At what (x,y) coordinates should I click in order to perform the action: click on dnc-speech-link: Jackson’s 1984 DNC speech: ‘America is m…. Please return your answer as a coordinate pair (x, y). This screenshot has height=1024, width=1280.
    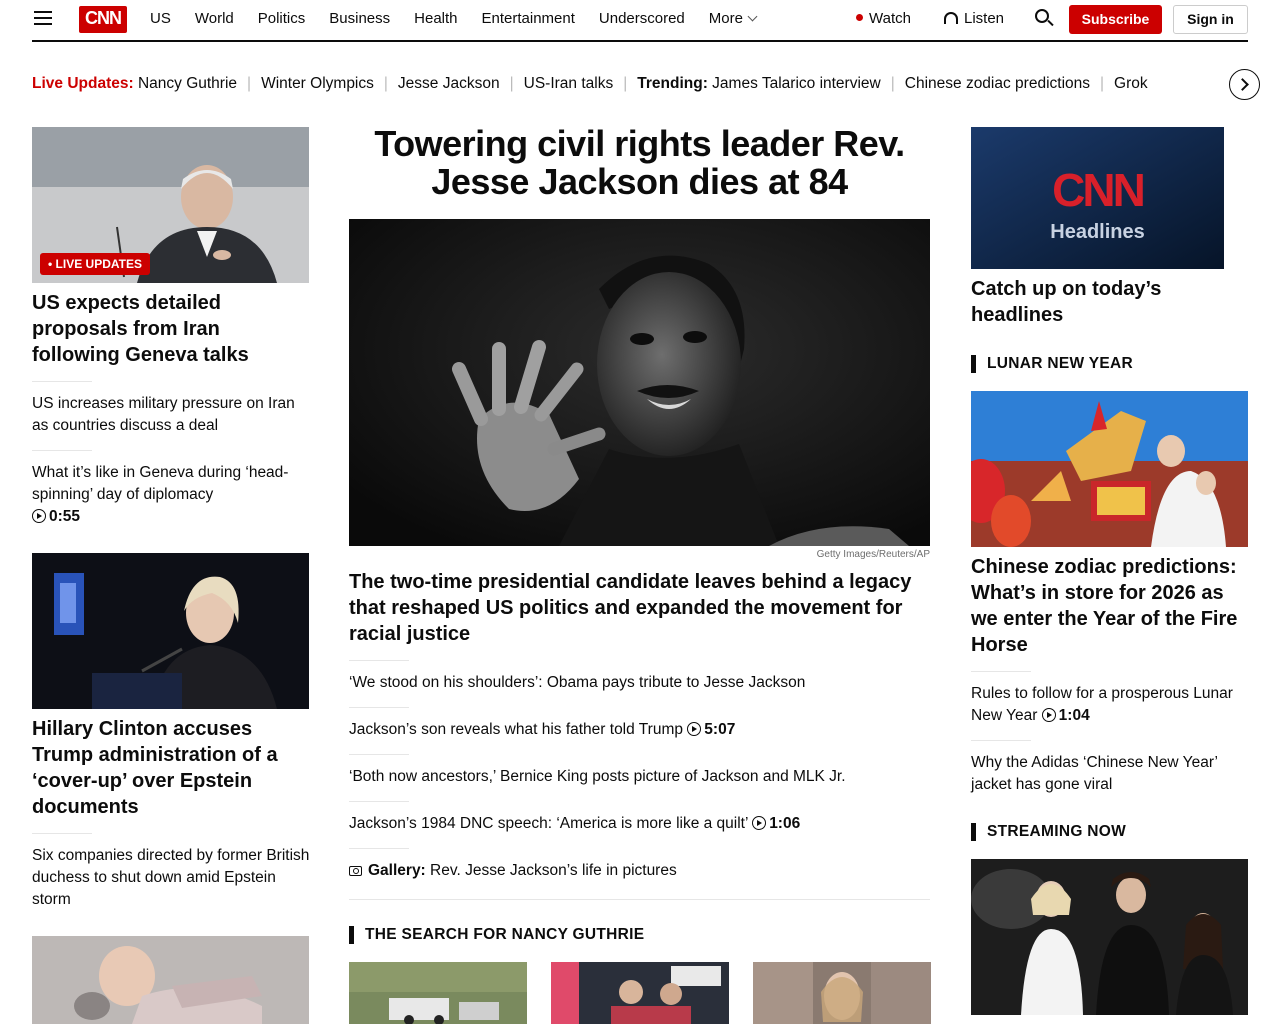
    Looking at the image, I should click on (644, 824).